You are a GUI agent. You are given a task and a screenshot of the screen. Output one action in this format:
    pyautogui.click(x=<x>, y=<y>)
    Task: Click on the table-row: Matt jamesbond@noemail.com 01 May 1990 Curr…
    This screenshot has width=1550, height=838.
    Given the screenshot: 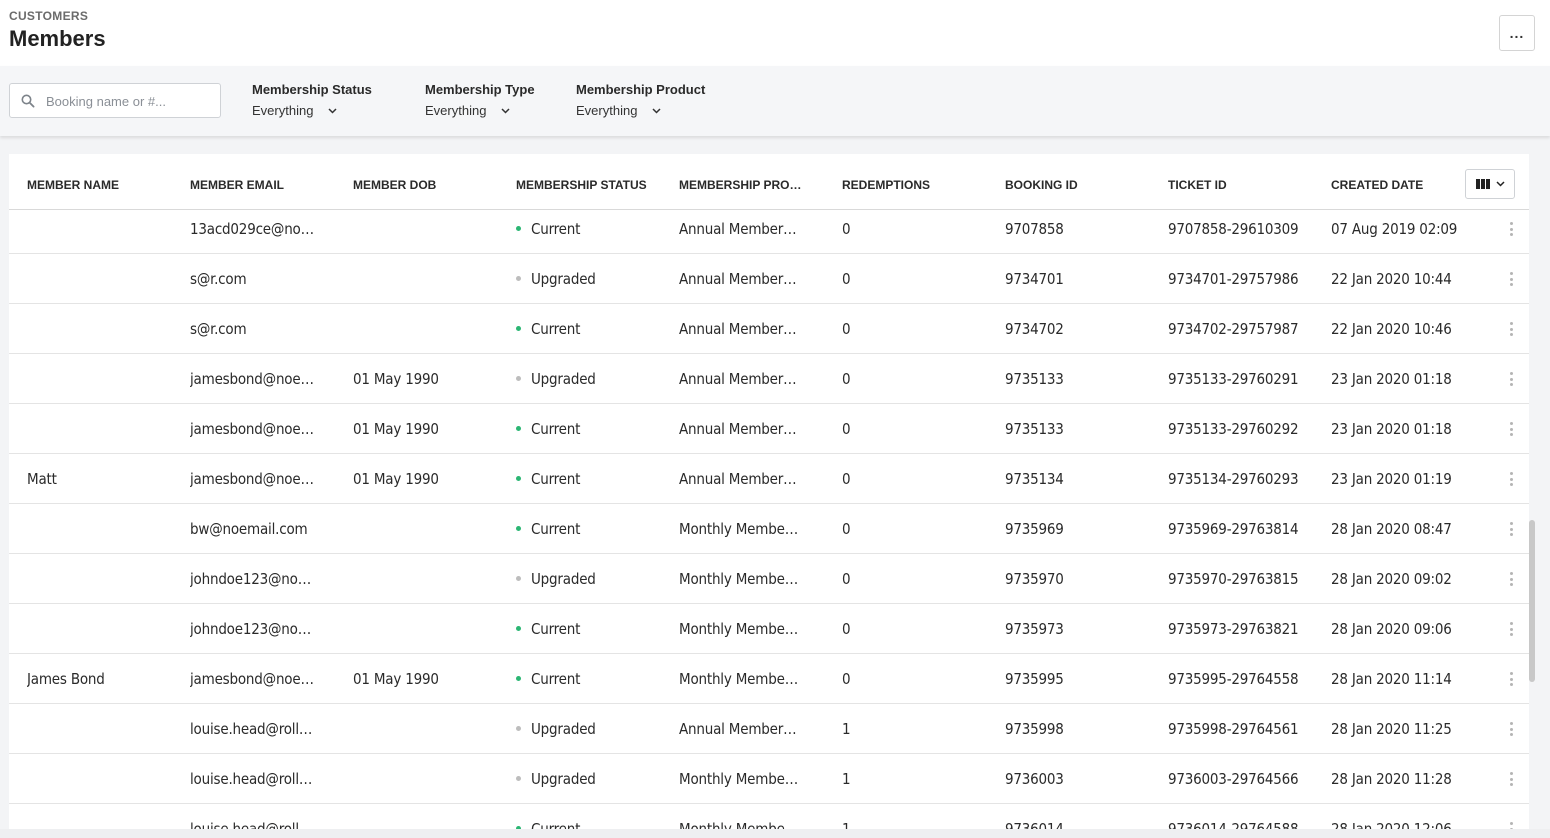 What is the action you would take?
    pyautogui.click(x=769, y=479)
    